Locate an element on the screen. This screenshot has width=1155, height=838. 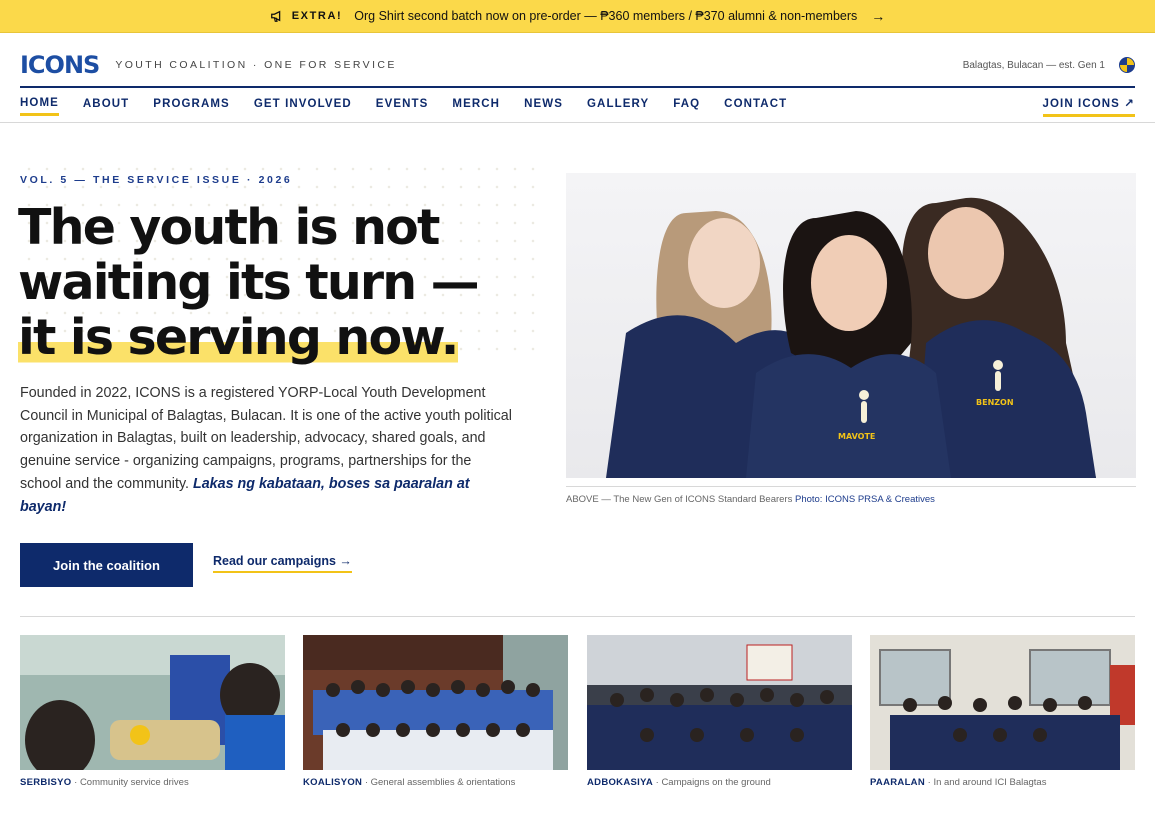
photo-credit: Photo: ICONS PRSA & Creatives is located at coordinates (865, 499).